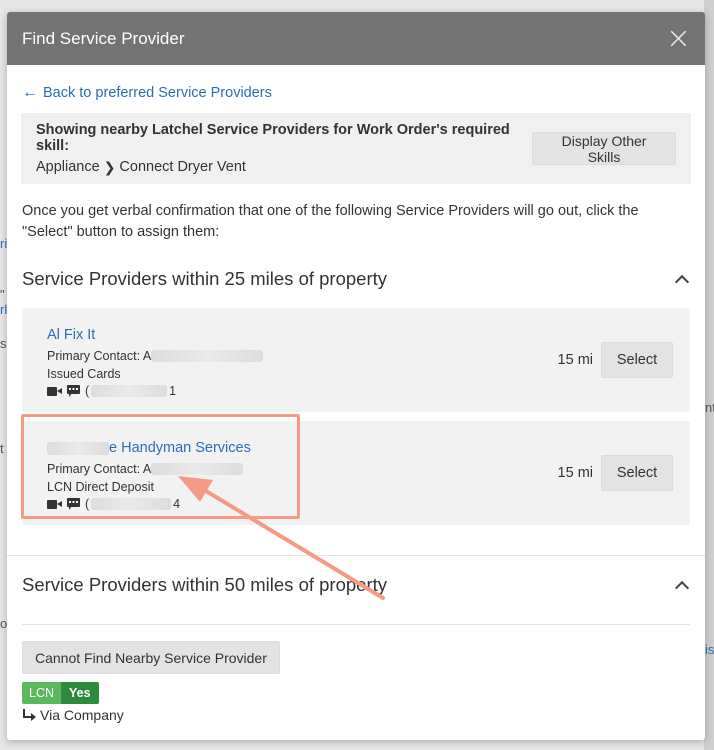 The width and height of the screenshot is (714, 750). I want to click on contact-icons-line: ( 1, so click(155, 391).